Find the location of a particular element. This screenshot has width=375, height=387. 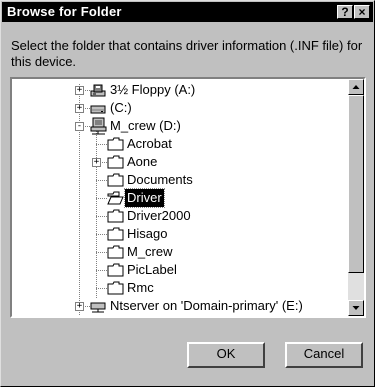

tree-item-m-crew: M_crew is located at coordinates (172, 252).